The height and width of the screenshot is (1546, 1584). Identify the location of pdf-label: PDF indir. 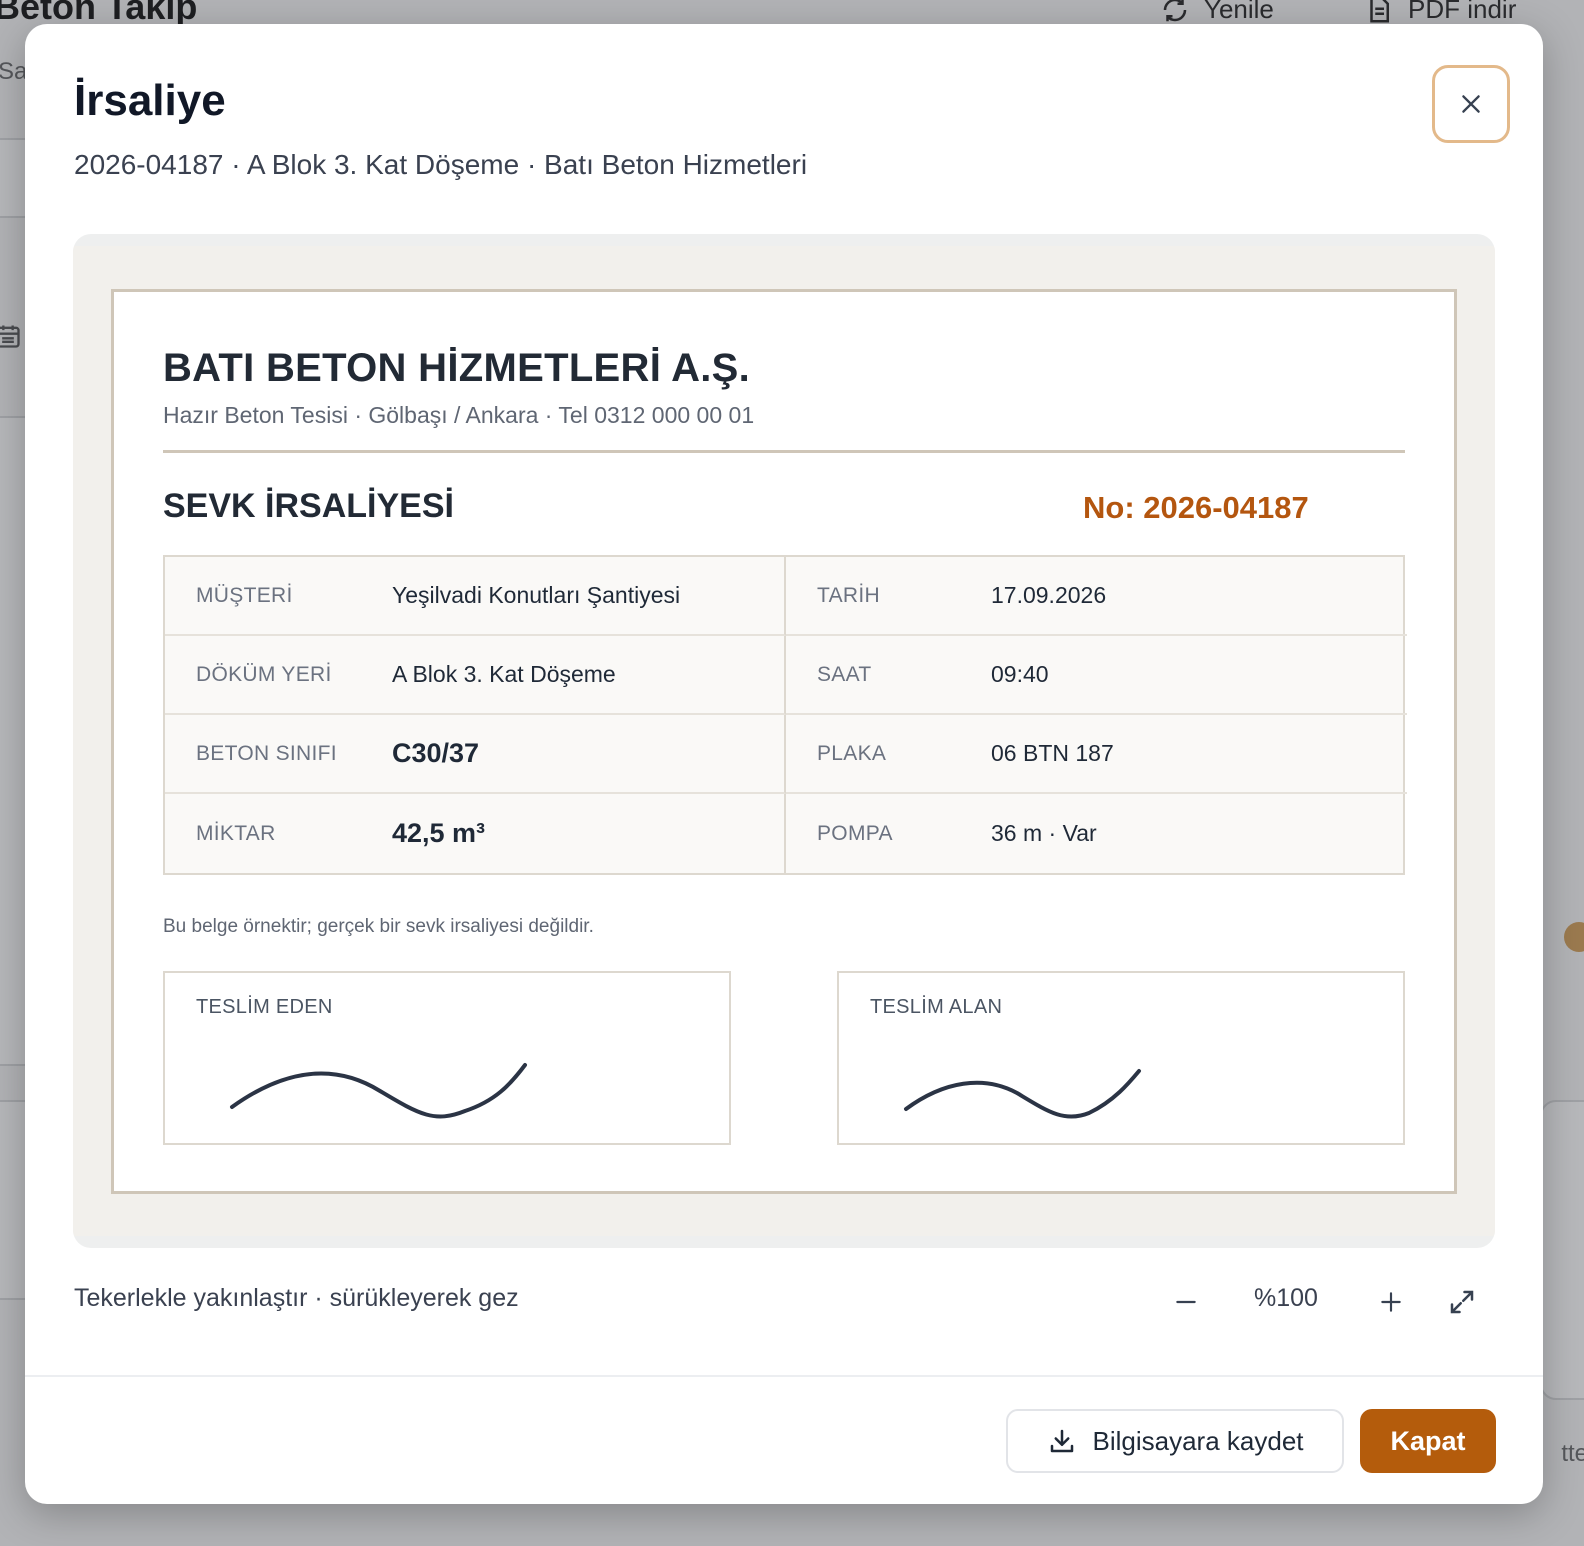
(1462, 12).